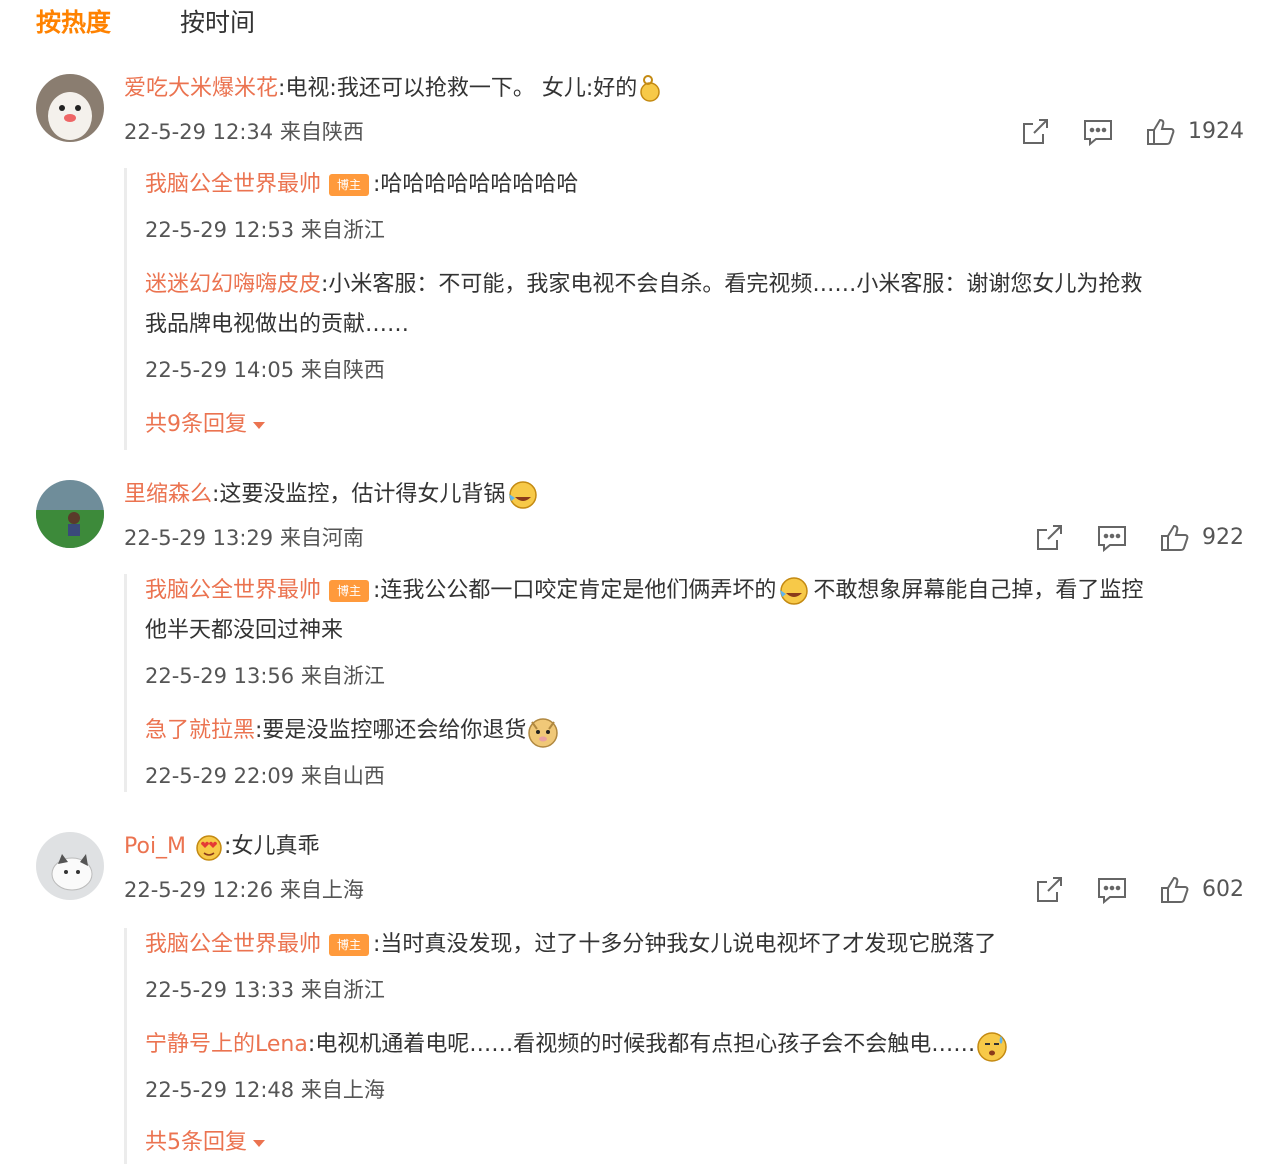 This screenshot has width=1276, height=1164. What do you see at coordinates (359, 494) in the screenshot?
I see `comment-text: :这要没监控，估计得女儿背锅` at bounding box center [359, 494].